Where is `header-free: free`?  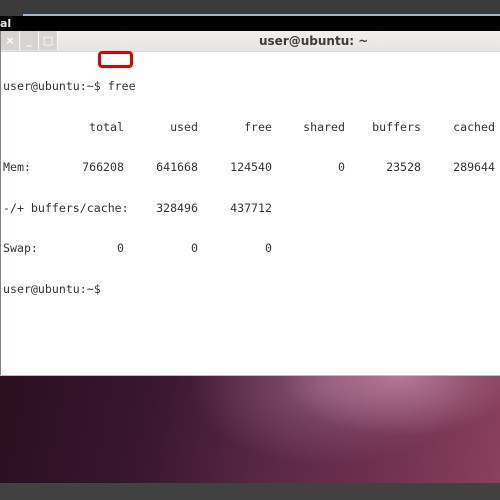 header-free: free is located at coordinates (258, 126).